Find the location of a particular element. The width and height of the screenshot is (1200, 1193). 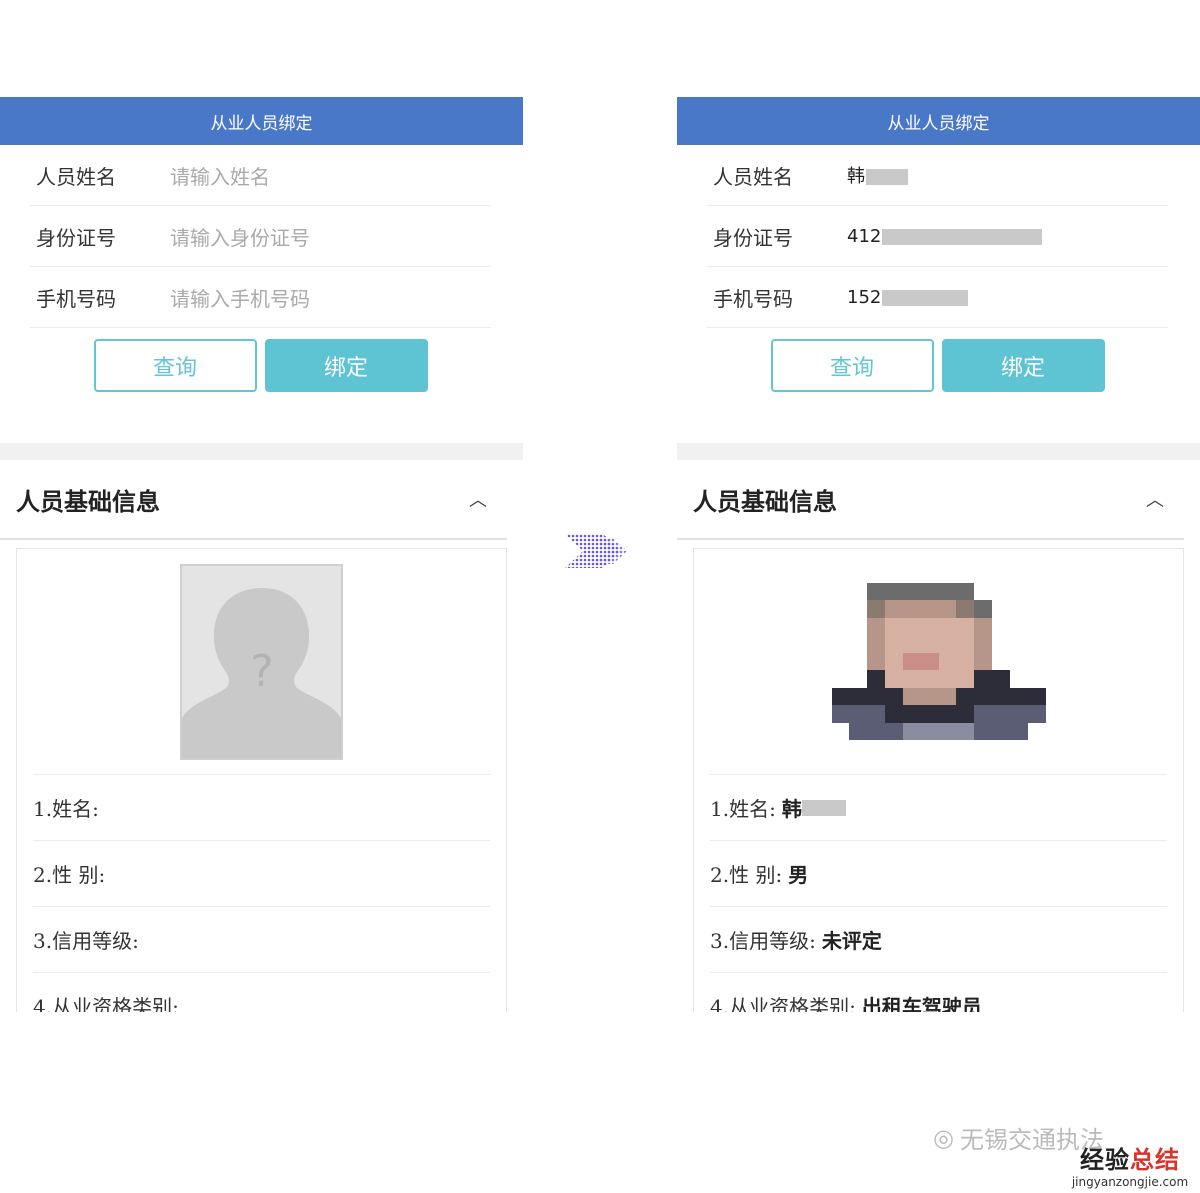

field-credit: 3.信用等级: 未评定 is located at coordinates (938, 940).